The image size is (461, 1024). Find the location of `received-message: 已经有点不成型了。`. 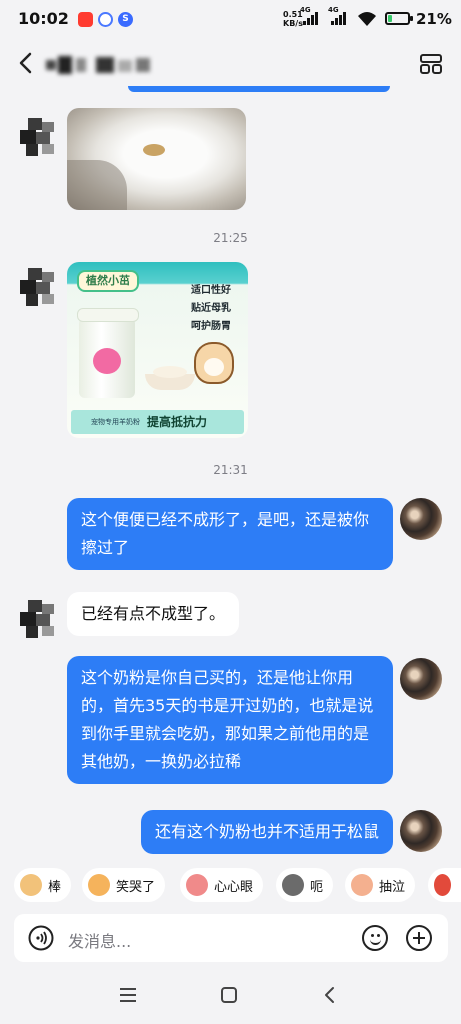

received-message: 已经有点不成型了。 is located at coordinates (153, 614).